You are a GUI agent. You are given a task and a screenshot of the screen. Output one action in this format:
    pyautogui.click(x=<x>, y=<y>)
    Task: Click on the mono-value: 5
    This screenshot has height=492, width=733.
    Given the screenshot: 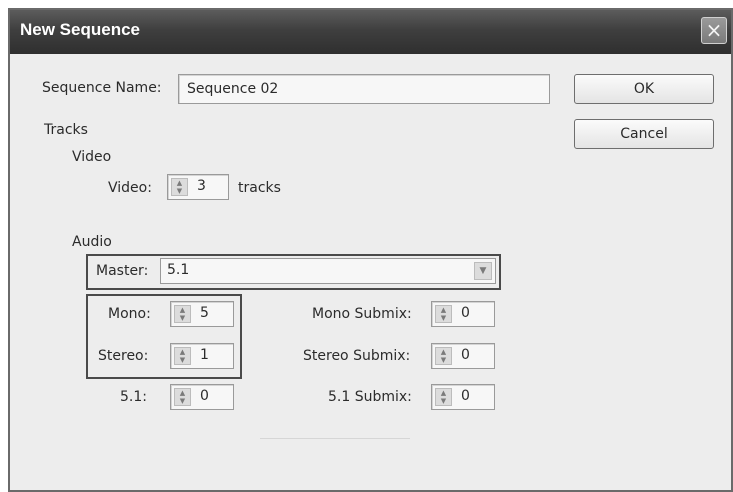 What is the action you would take?
    pyautogui.click(x=204, y=313)
    